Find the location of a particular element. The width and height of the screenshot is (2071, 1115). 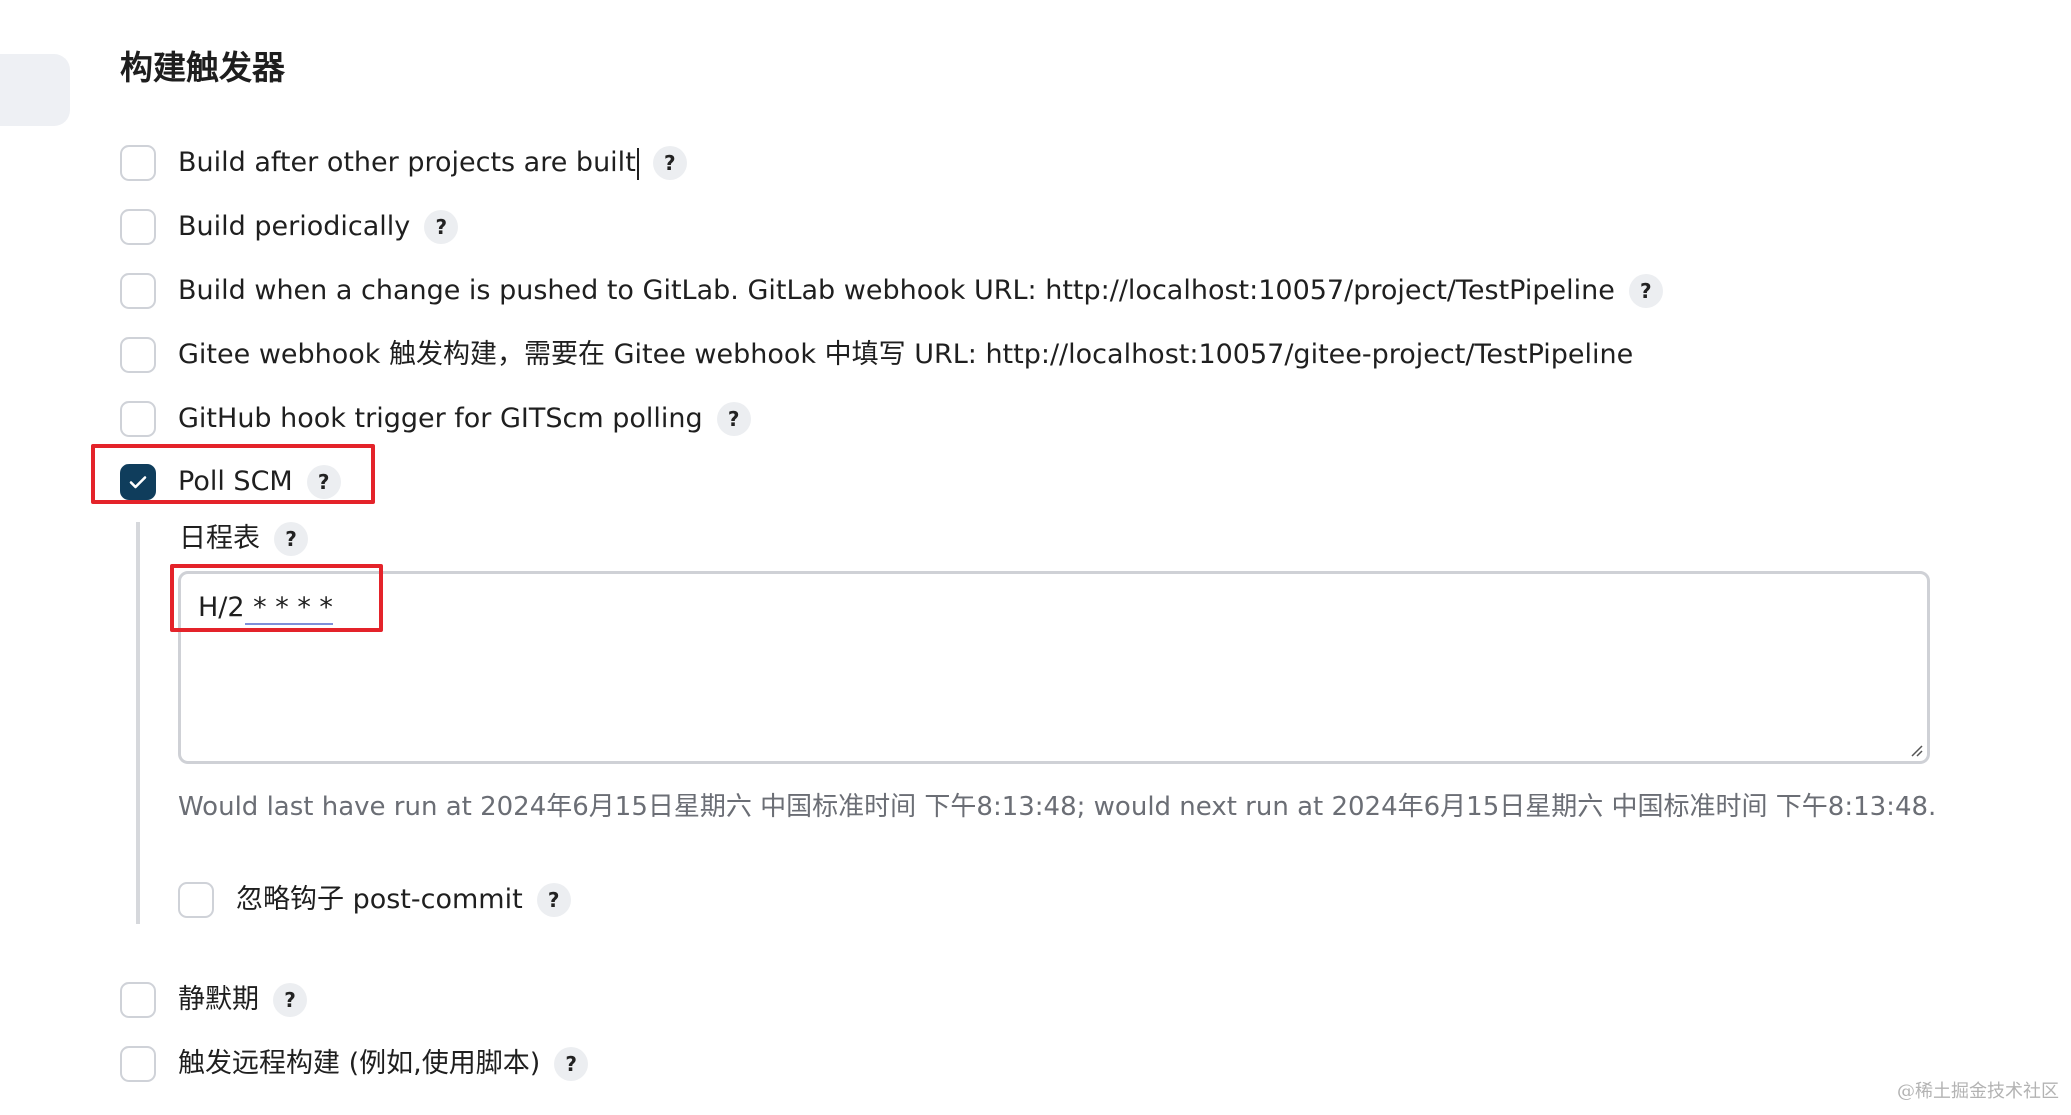

trigger-remote-build: 触发远程构建 (例如,使用脚本) ? is located at coordinates (354, 1064).